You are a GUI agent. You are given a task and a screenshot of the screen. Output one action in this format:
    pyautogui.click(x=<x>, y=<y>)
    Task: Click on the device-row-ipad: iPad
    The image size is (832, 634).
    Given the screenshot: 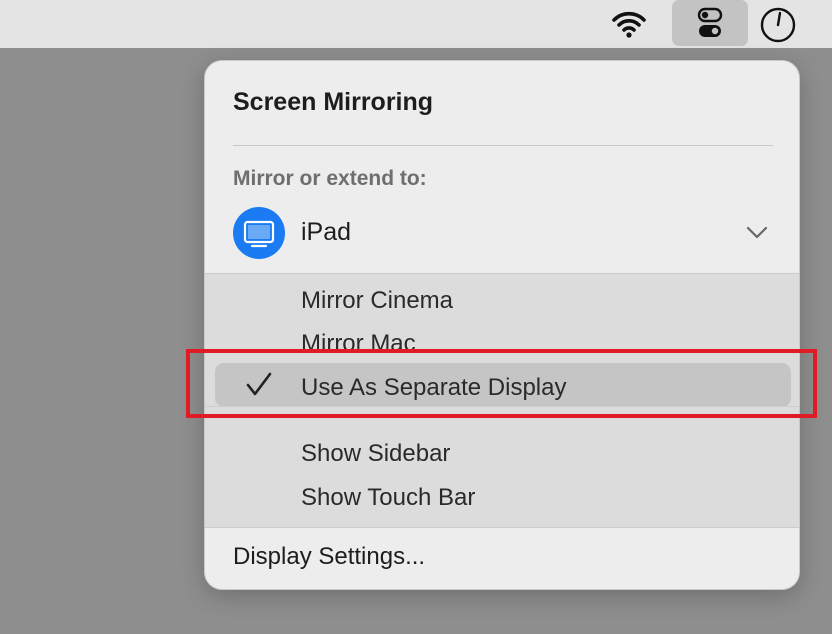 What is the action you would take?
    pyautogui.click(x=502, y=233)
    